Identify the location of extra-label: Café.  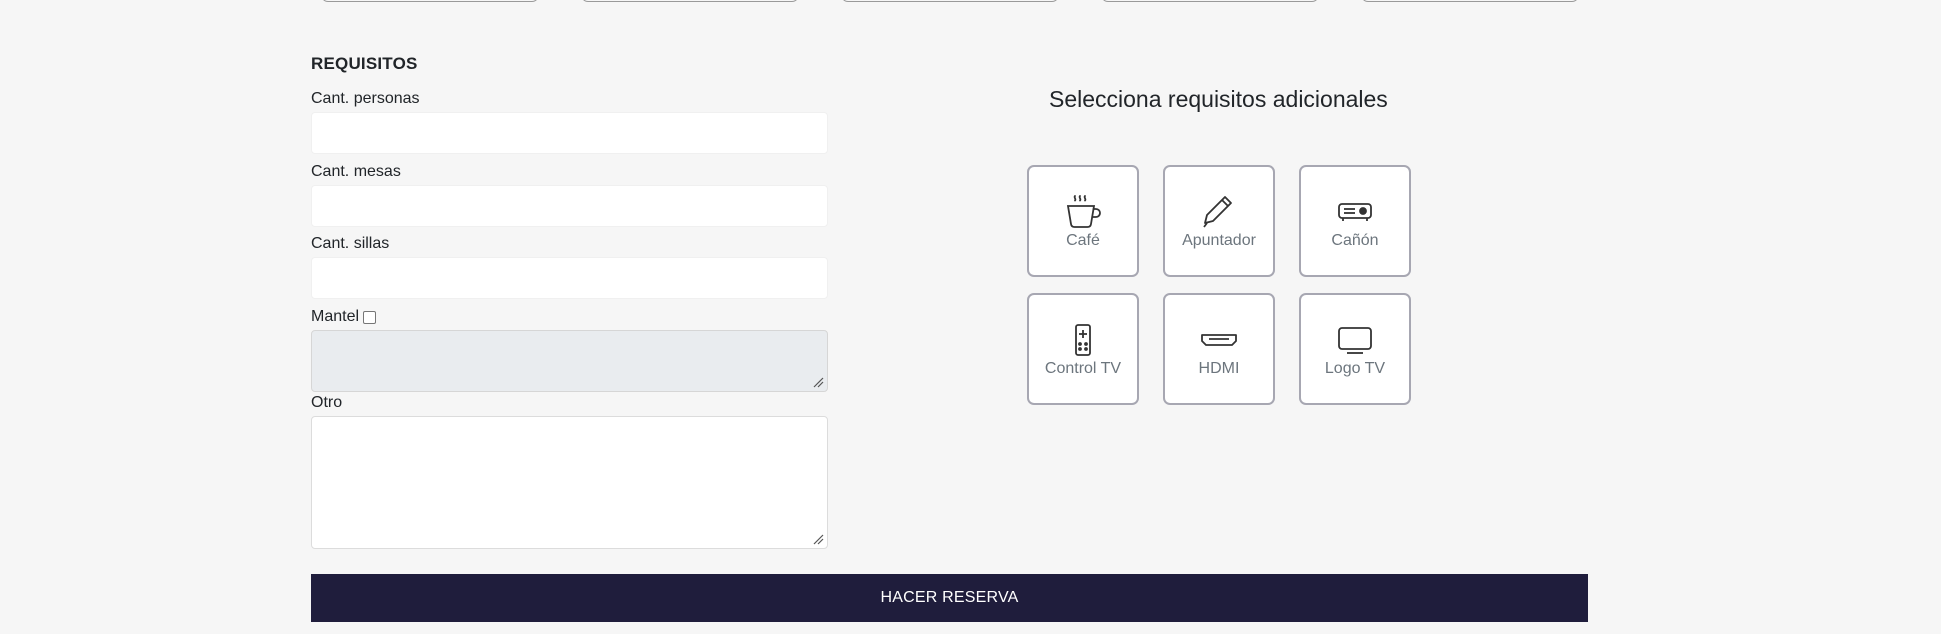
(1083, 240).